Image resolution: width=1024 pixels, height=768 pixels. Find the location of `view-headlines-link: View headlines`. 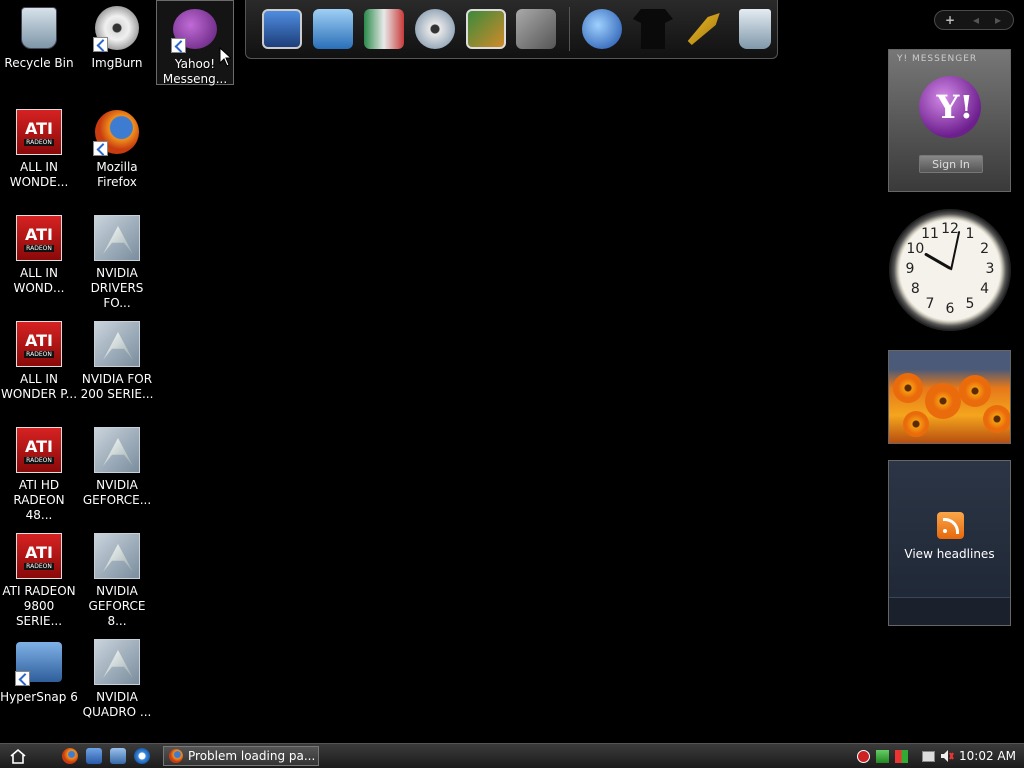

view-headlines-link: View headlines is located at coordinates (949, 554).